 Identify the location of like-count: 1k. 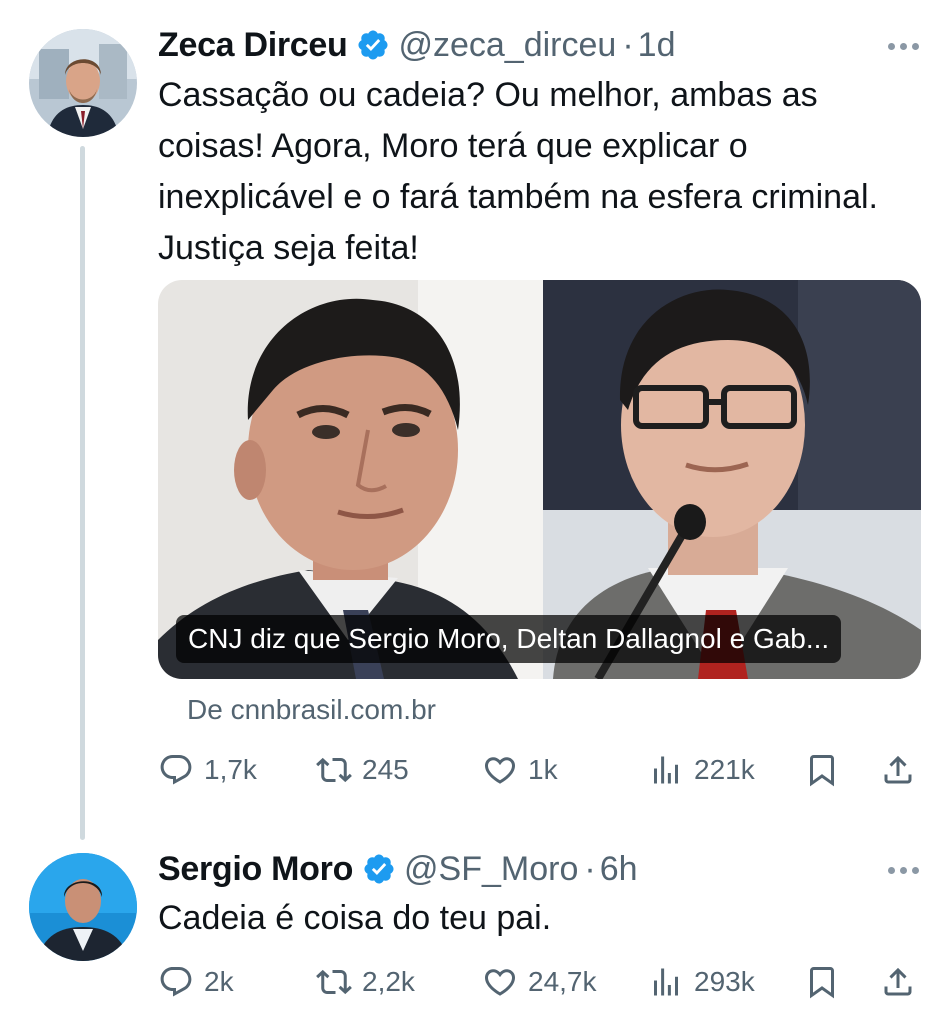
(543, 769).